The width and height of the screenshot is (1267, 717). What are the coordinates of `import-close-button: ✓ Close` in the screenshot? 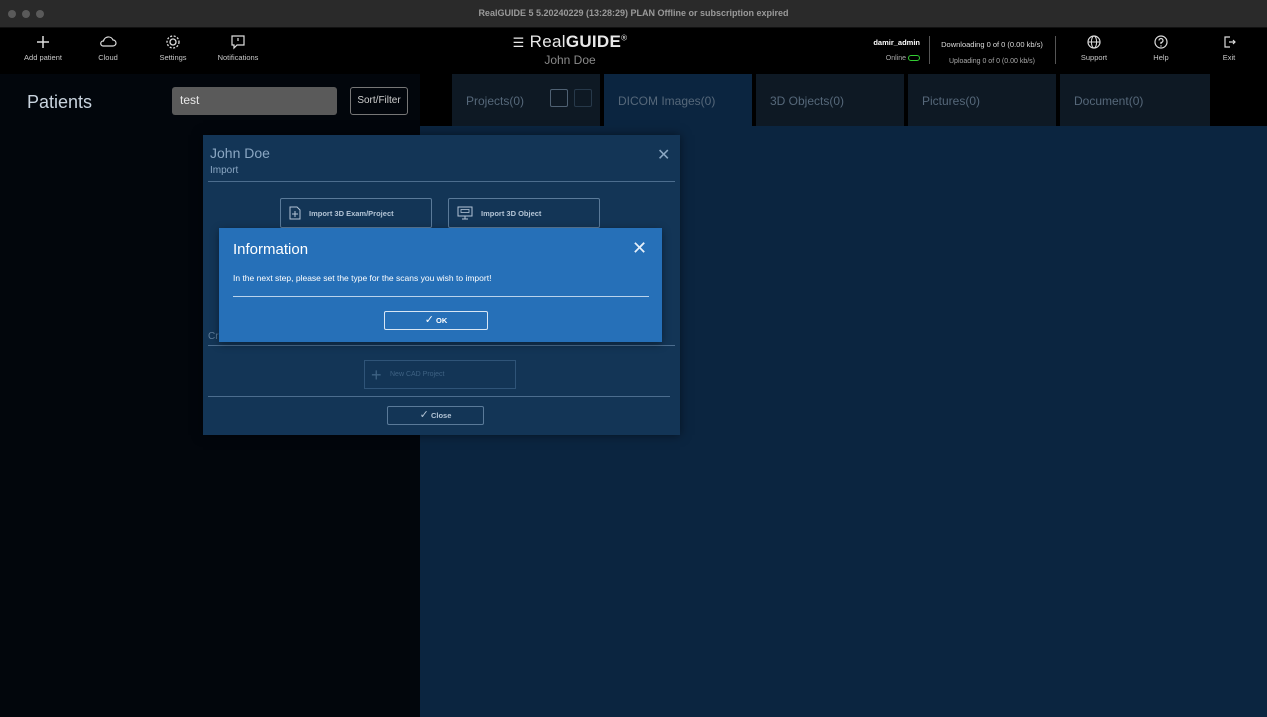 It's located at (435, 415).